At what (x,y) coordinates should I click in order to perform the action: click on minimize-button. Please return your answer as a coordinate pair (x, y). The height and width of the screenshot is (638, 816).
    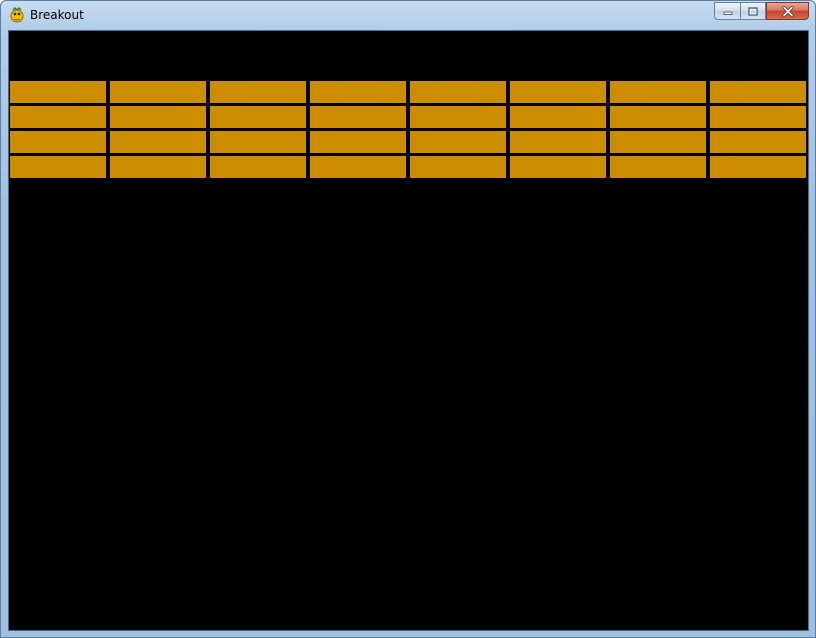
    Looking at the image, I should click on (727, 11).